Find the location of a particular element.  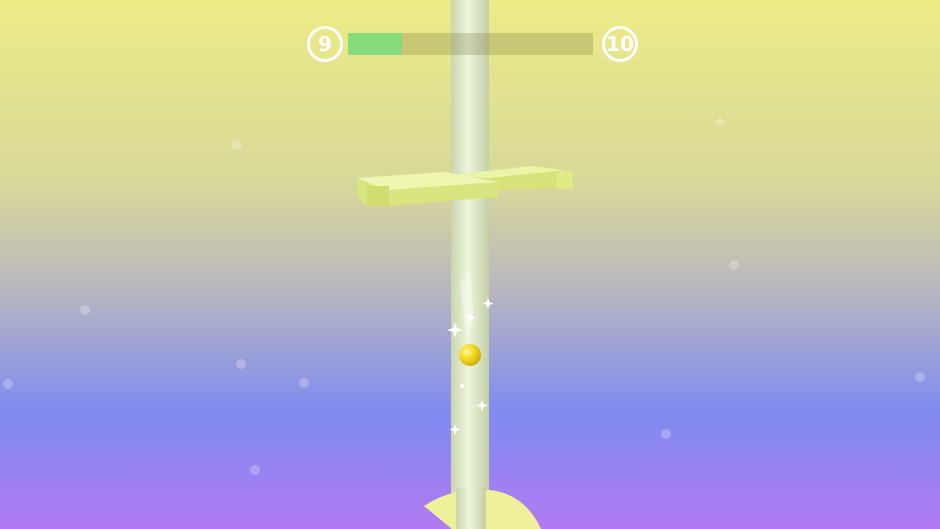

platform-cap-left is located at coordinates (378, 196).